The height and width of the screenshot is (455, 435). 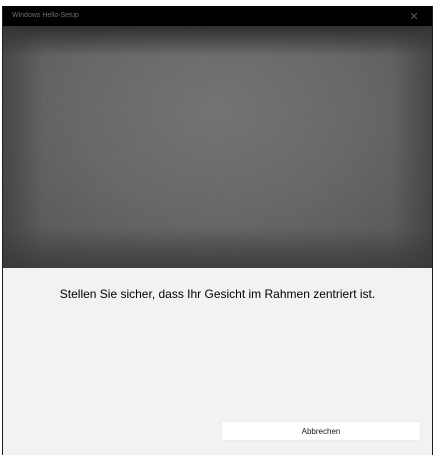 What do you see at coordinates (45, 15) in the screenshot?
I see `window-title: Windows Hello-Setup` at bounding box center [45, 15].